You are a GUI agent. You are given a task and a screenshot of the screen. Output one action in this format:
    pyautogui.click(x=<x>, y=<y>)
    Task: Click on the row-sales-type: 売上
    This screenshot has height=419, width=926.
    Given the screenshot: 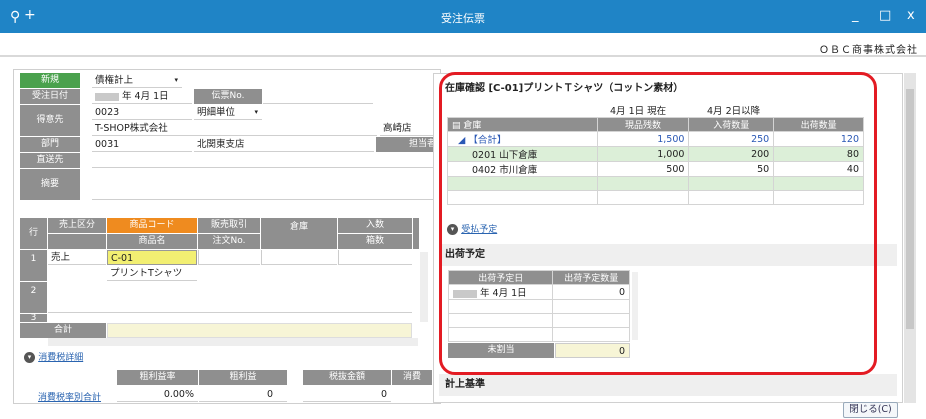 What is the action you would take?
    pyautogui.click(x=77, y=257)
    